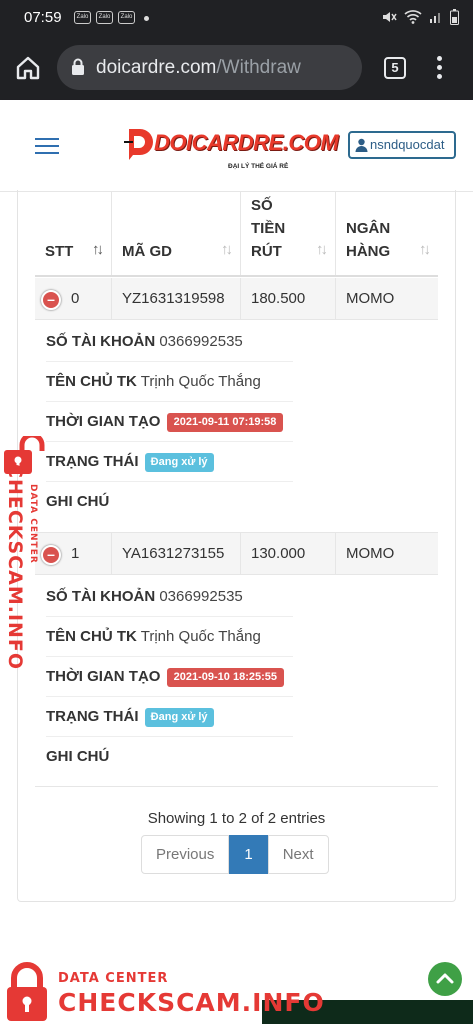  Describe the element at coordinates (175, 298) in the screenshot. I see `cell-code: YZ1631319598` at that location.